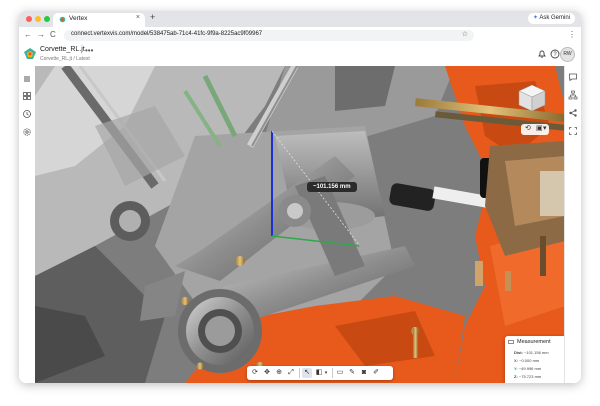 The width and height of the screenshot is (600, 406). I want to click on grid-icon, so click(27, 96).